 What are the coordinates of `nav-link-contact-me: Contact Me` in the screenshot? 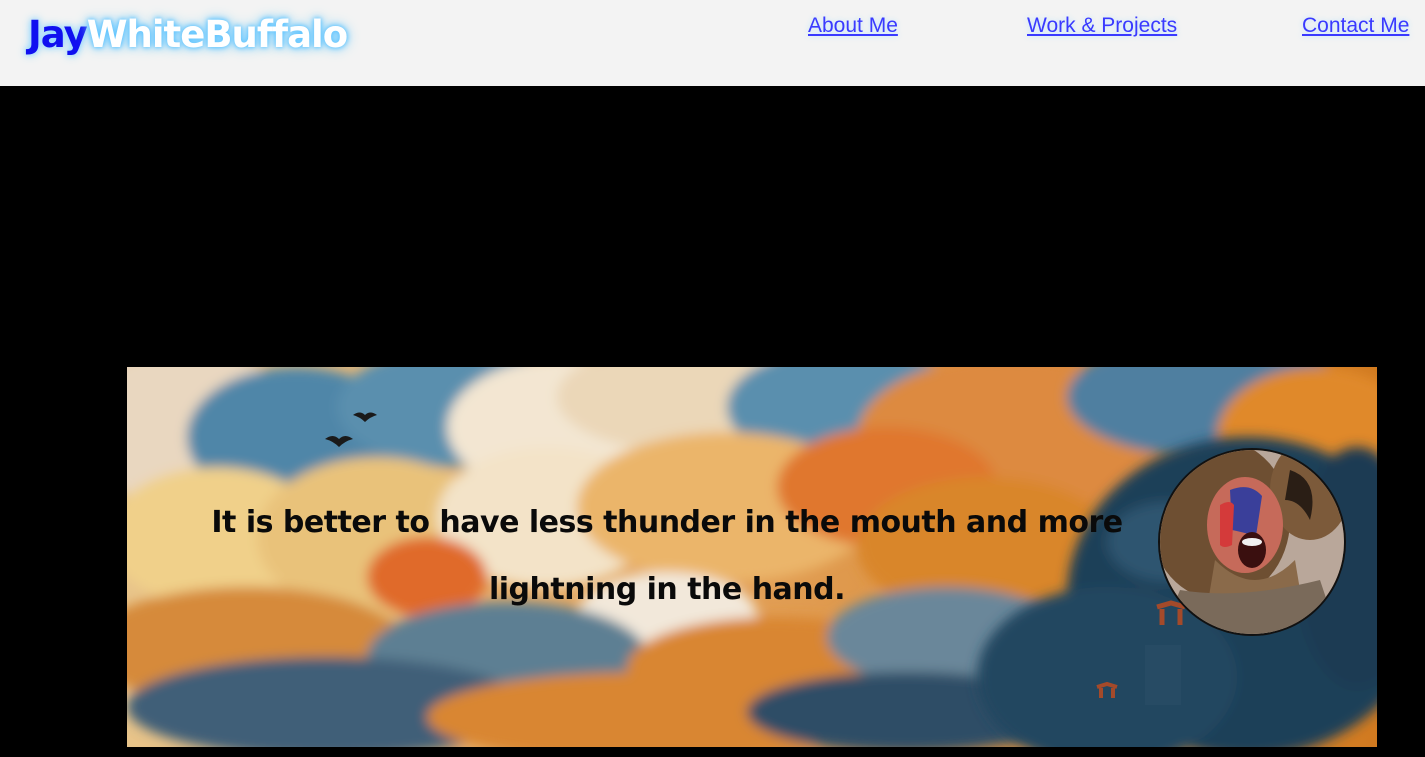 It's located at (1355, 26).